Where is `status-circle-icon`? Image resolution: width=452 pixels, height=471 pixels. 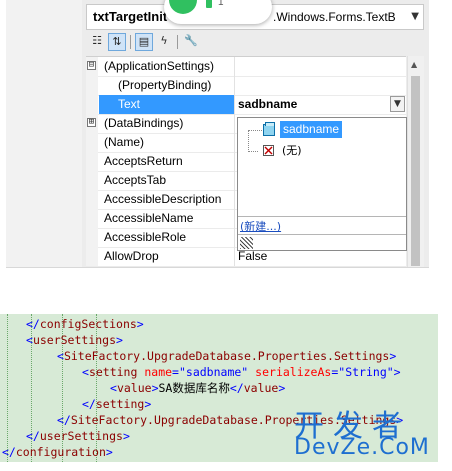
status-circle-icon is located at coordinates (183, 7).